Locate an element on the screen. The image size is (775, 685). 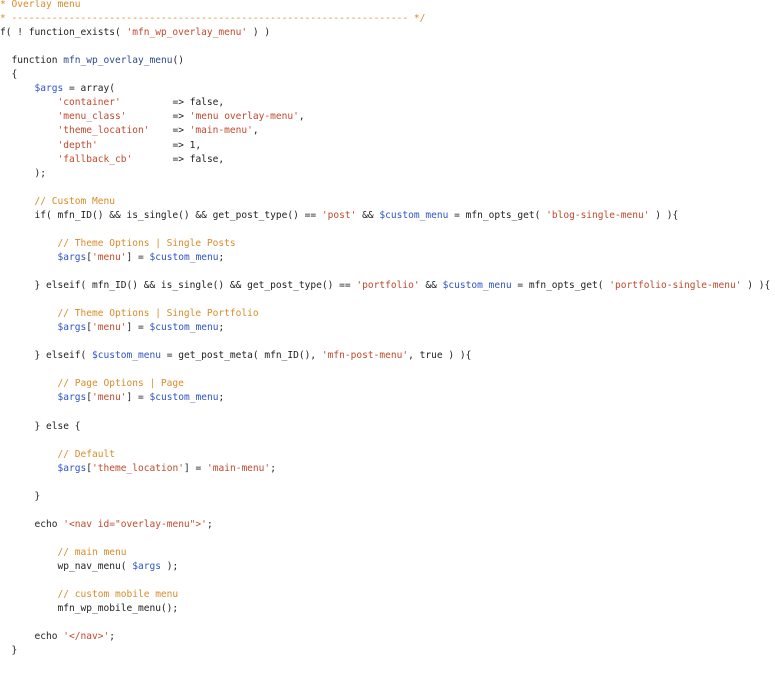
code-line: echo '</nav>'; is located at coordinates (57, 637).